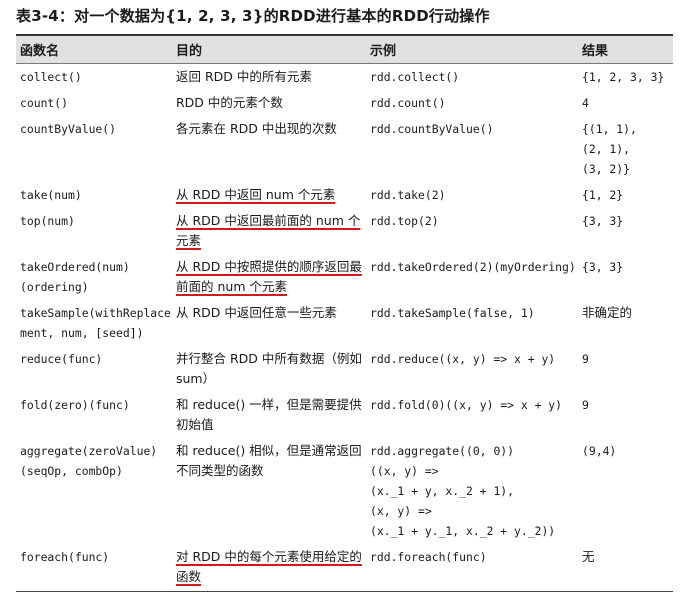 The height and width of the screenshot is (592, 689). What do you see at coordinates (472, 415) in the screenshot?
I see `cell-example: rdd.fold(0)((x, y) => x + y)` at bounding box center [472, 415].